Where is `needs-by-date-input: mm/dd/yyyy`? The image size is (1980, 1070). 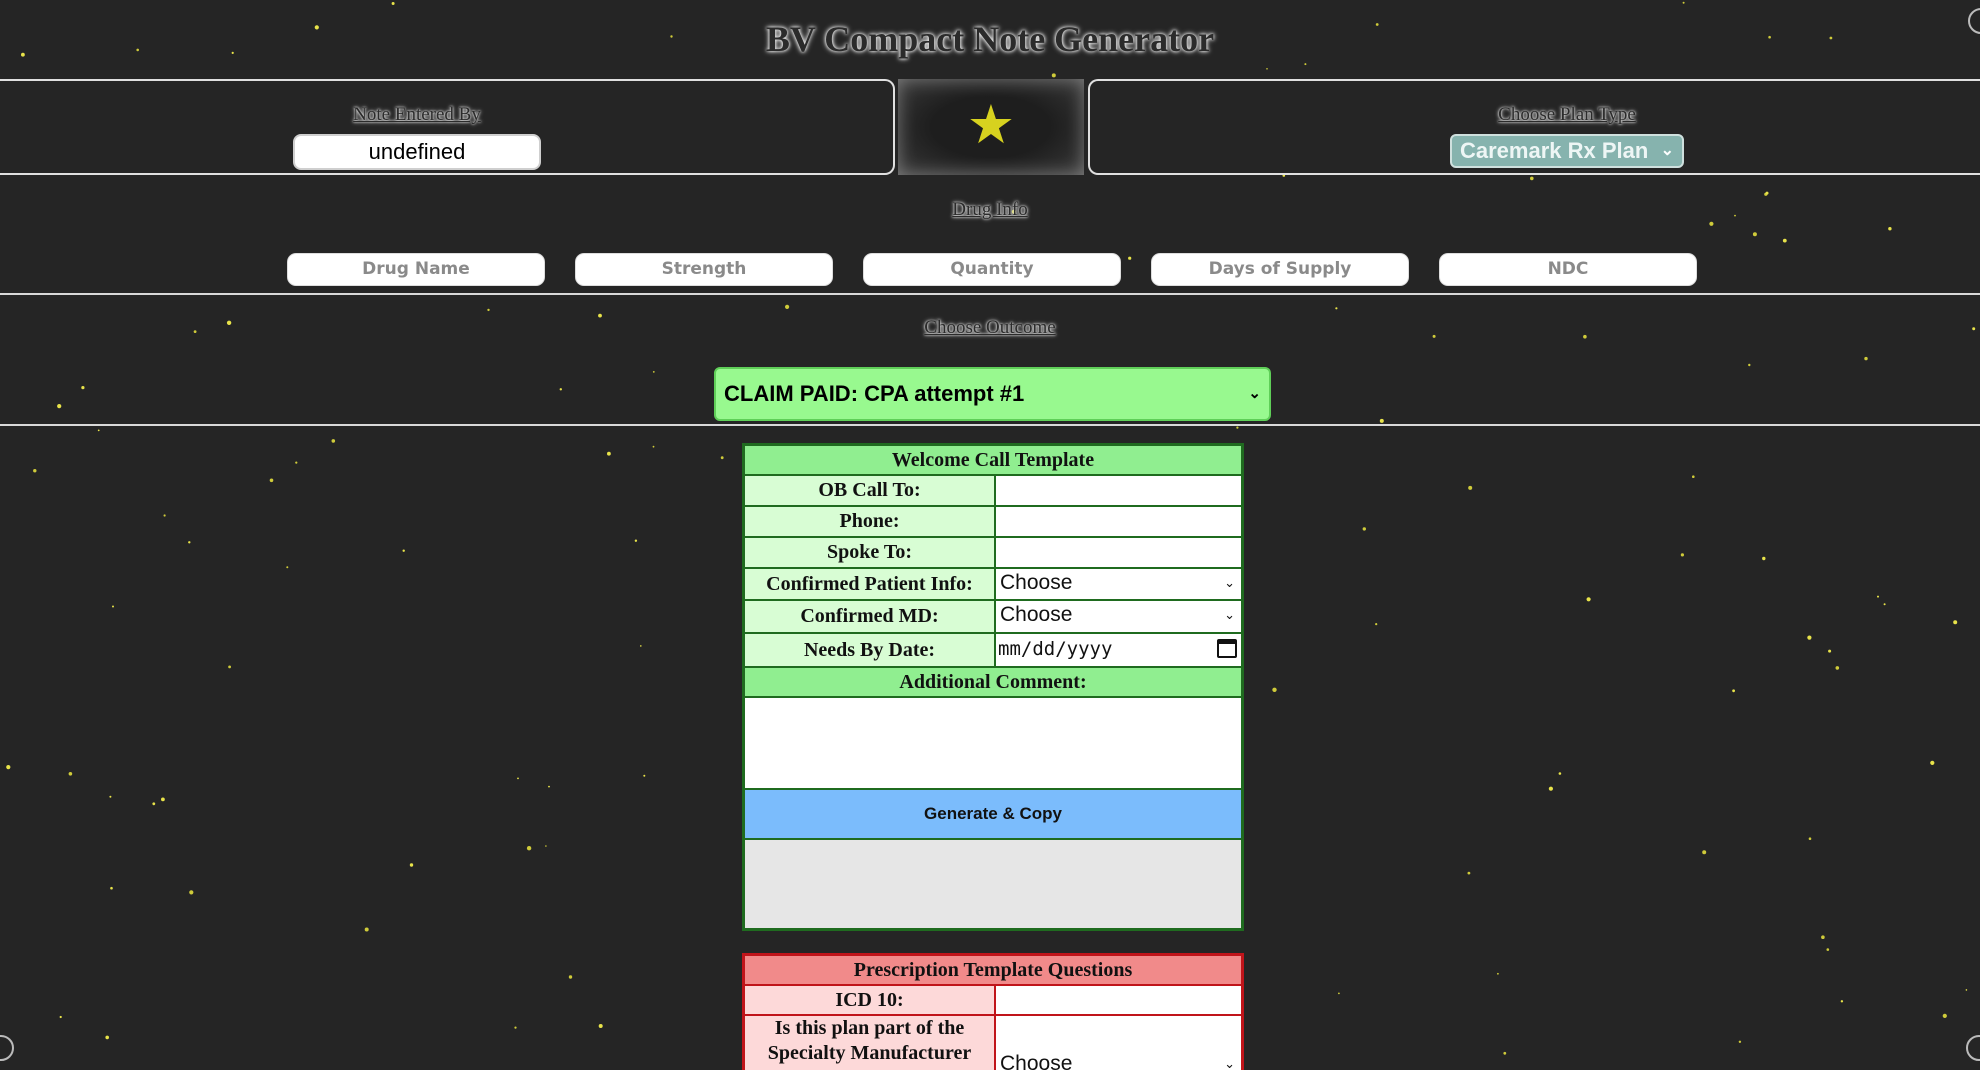 needs-by-date-input: mm/dd/yyyy is located at coordinates (1118, 650).